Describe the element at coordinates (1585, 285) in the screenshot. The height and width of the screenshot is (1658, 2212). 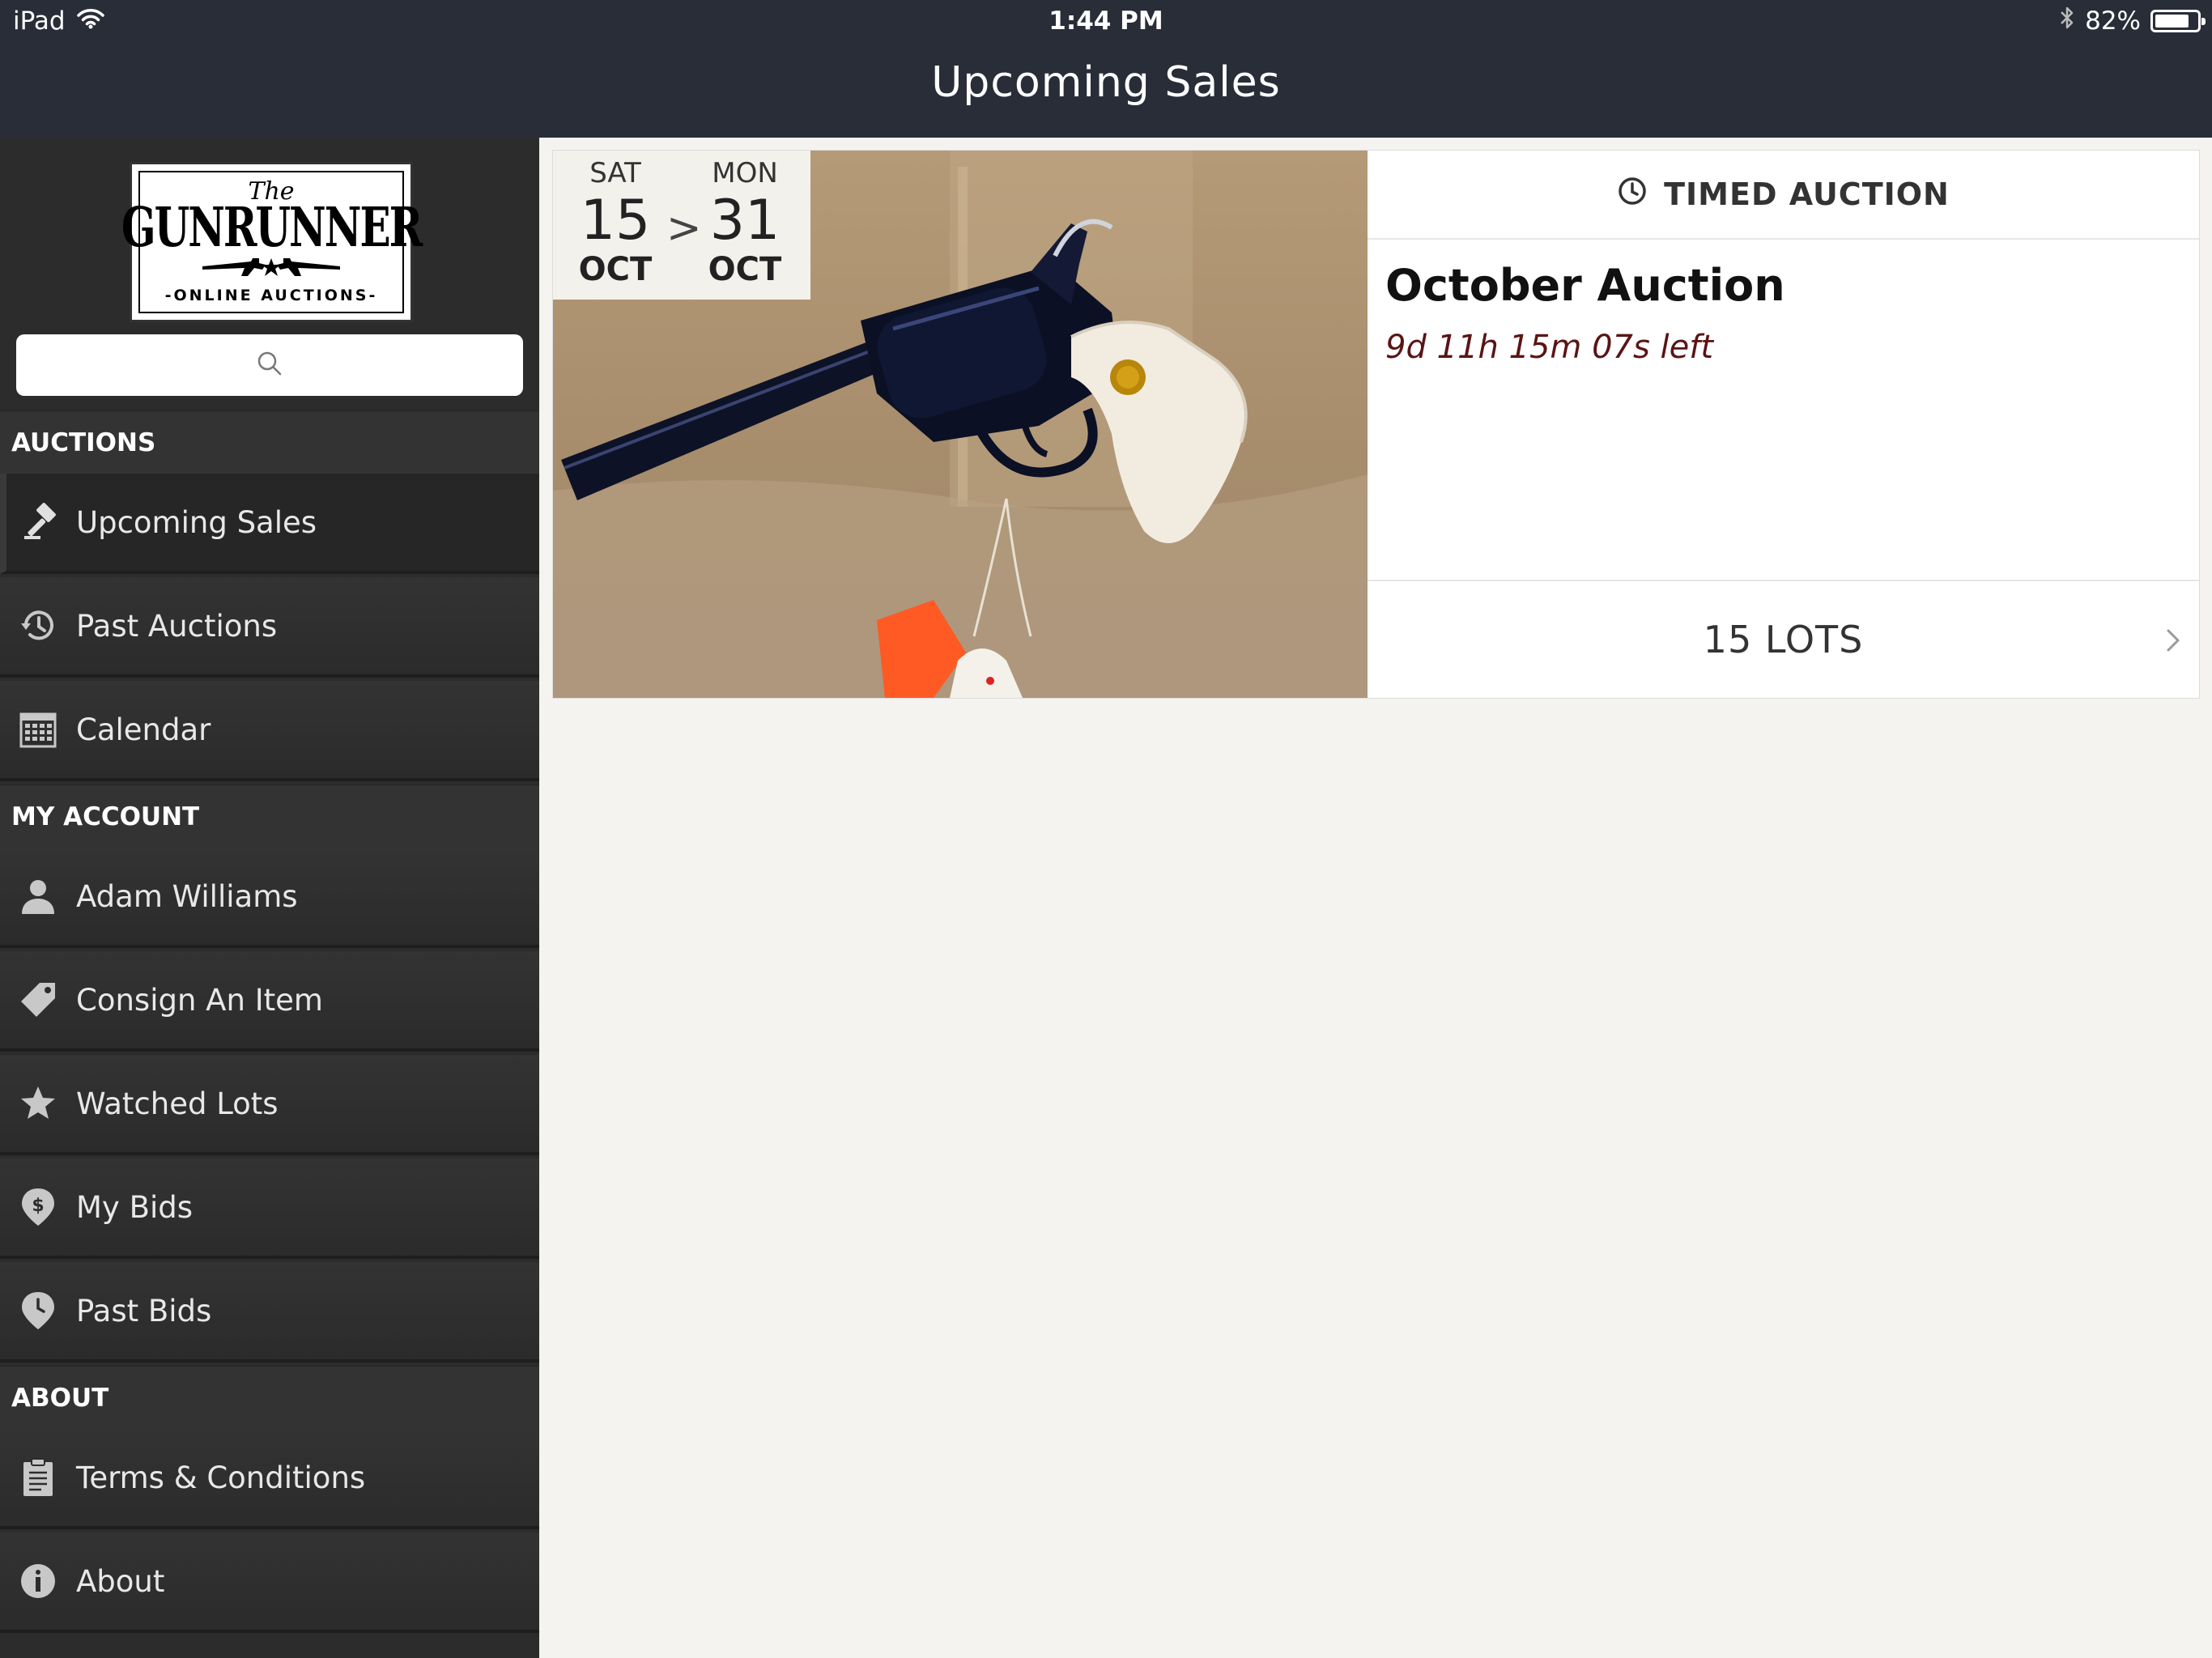
I see `auction-name: October Auction` at that location.